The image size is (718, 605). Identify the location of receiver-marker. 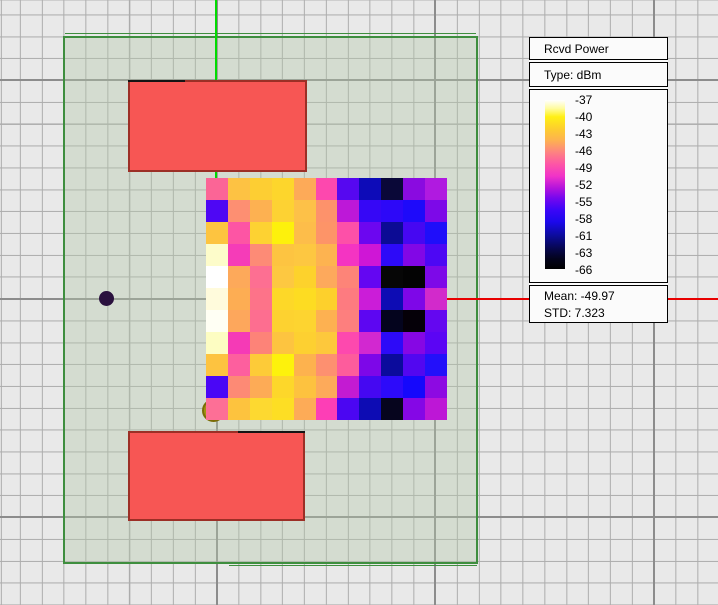
(106, 298).